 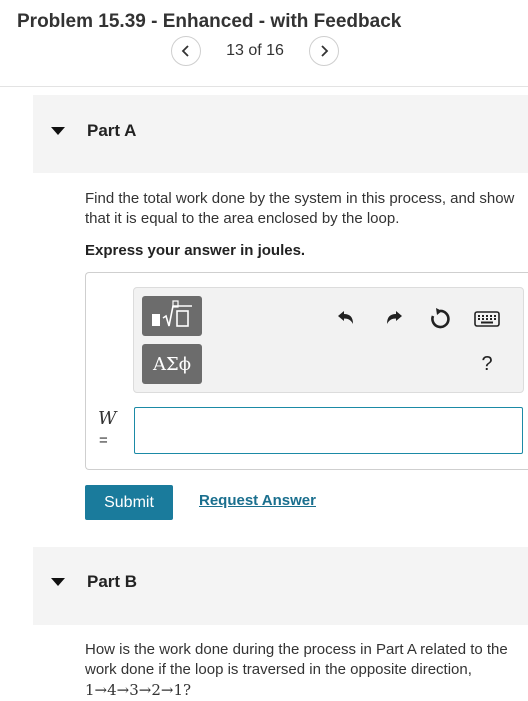 What do you see at coordinates (487, 365) in the screenshot?
I see `help-button: ?` at bounding box center [487, 365].